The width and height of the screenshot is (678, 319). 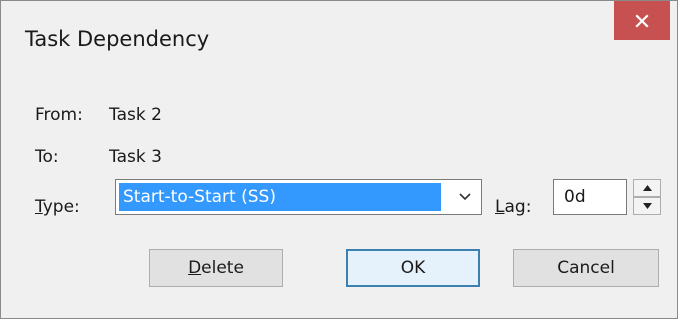 What do you see at coordinates (135, 115) in the screenshot?
I see `from-value: Task 2` at bounding box center [135, 115].